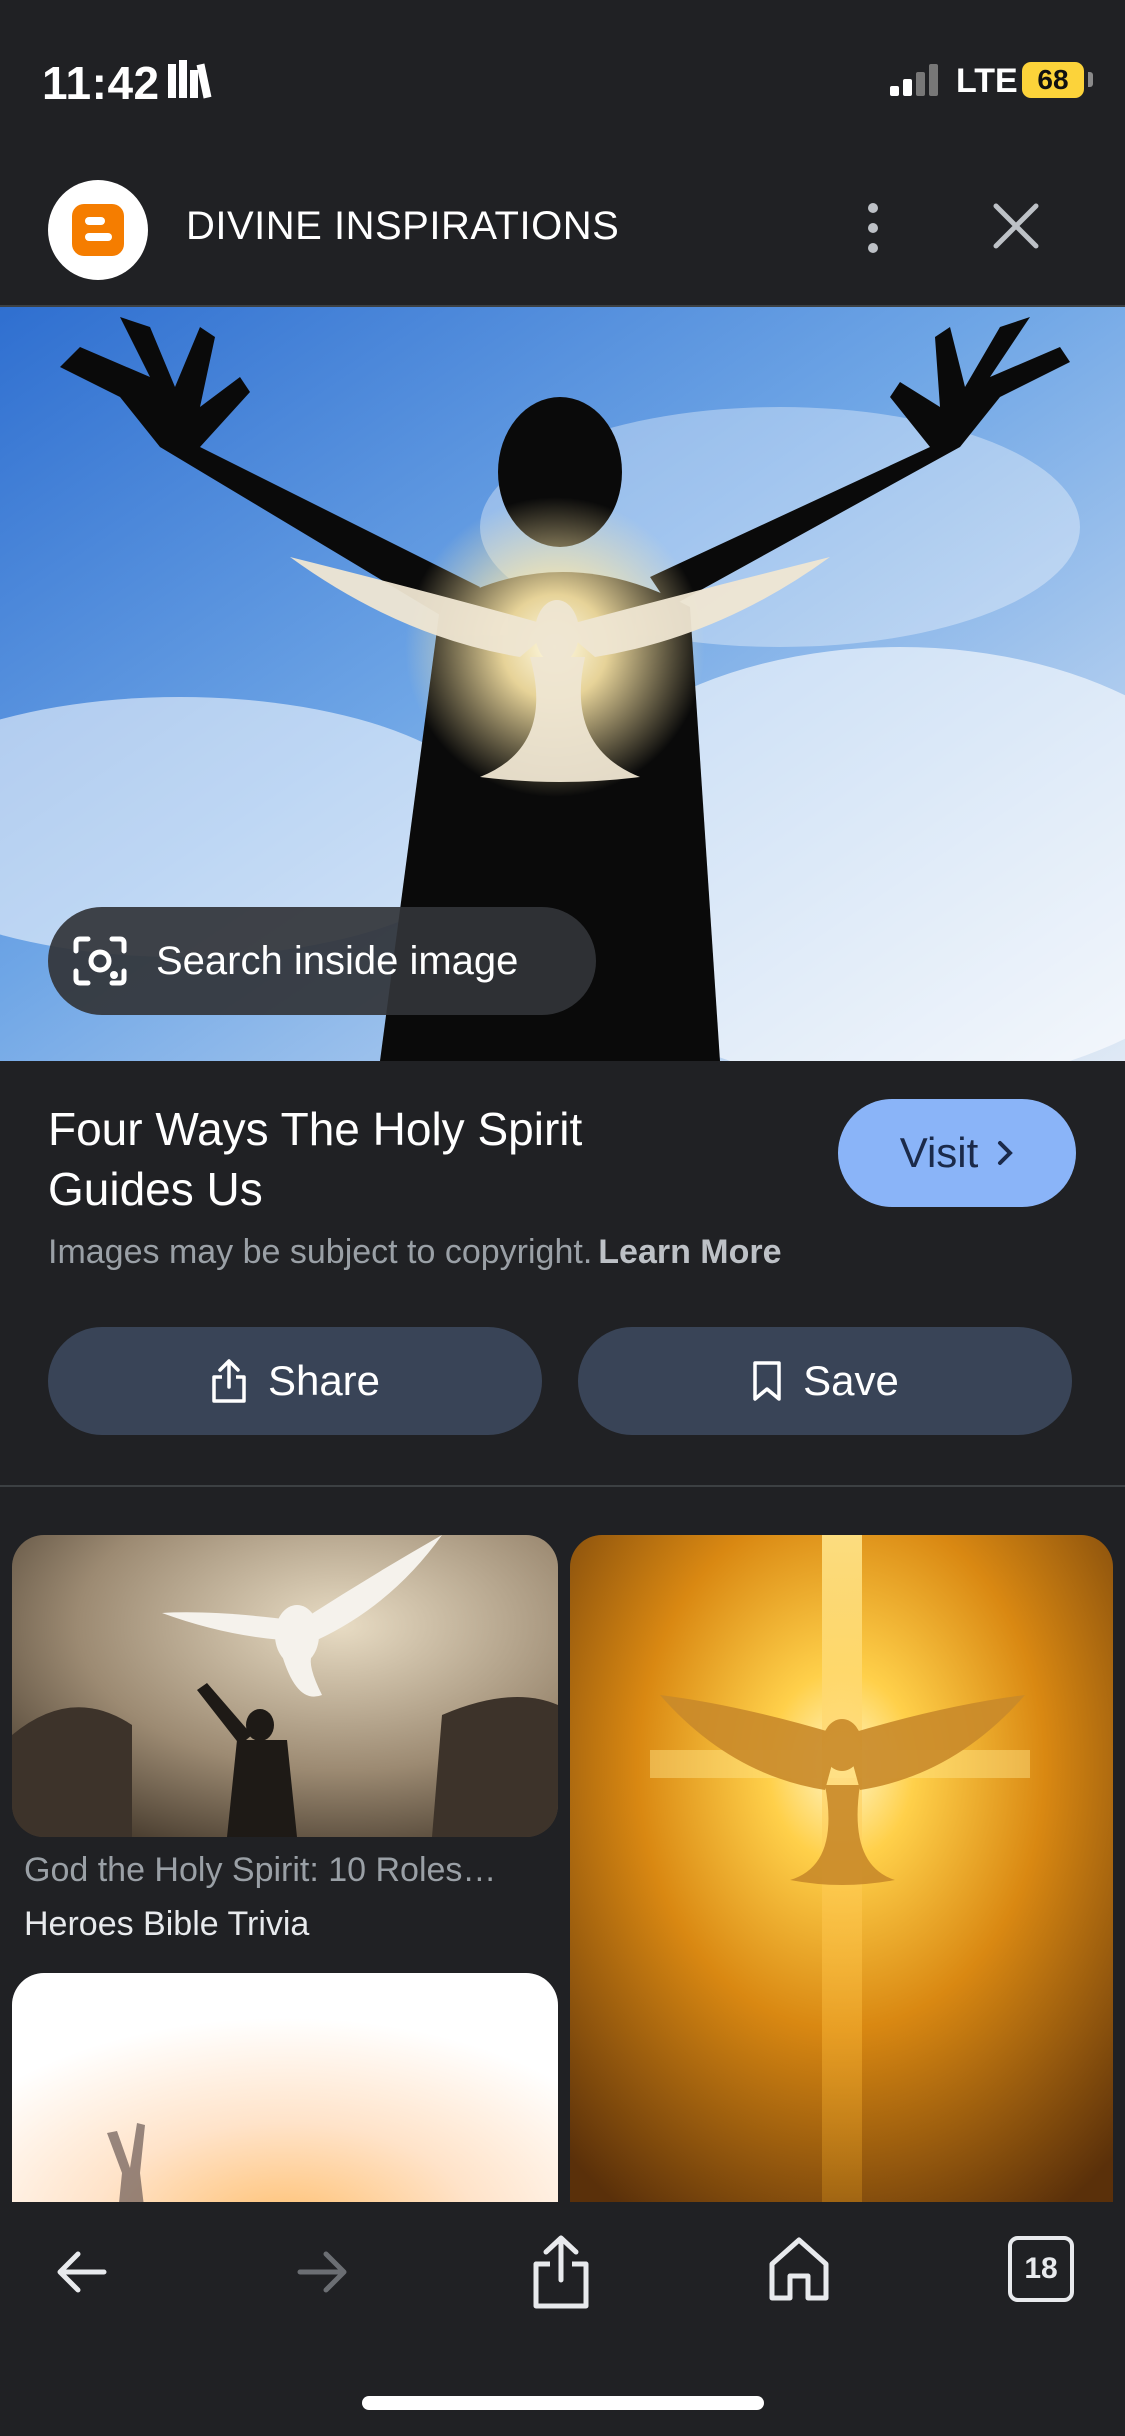 The width and height of the screenshot is (1125, 2436). What do you see at coordinates (939, 1152) in the screenshot?
I see `visit-label: Visit` at bounding box center [939, 1152].